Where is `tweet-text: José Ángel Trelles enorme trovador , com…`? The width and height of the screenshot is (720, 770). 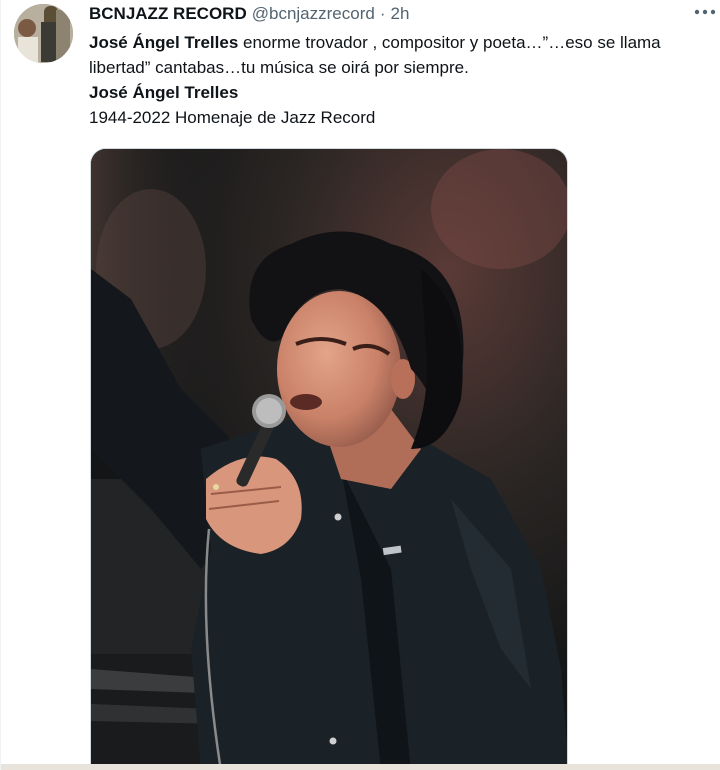 tweet-text: José Ángel Trelles enorme trovador , com… is located at coordinates (399, 80).